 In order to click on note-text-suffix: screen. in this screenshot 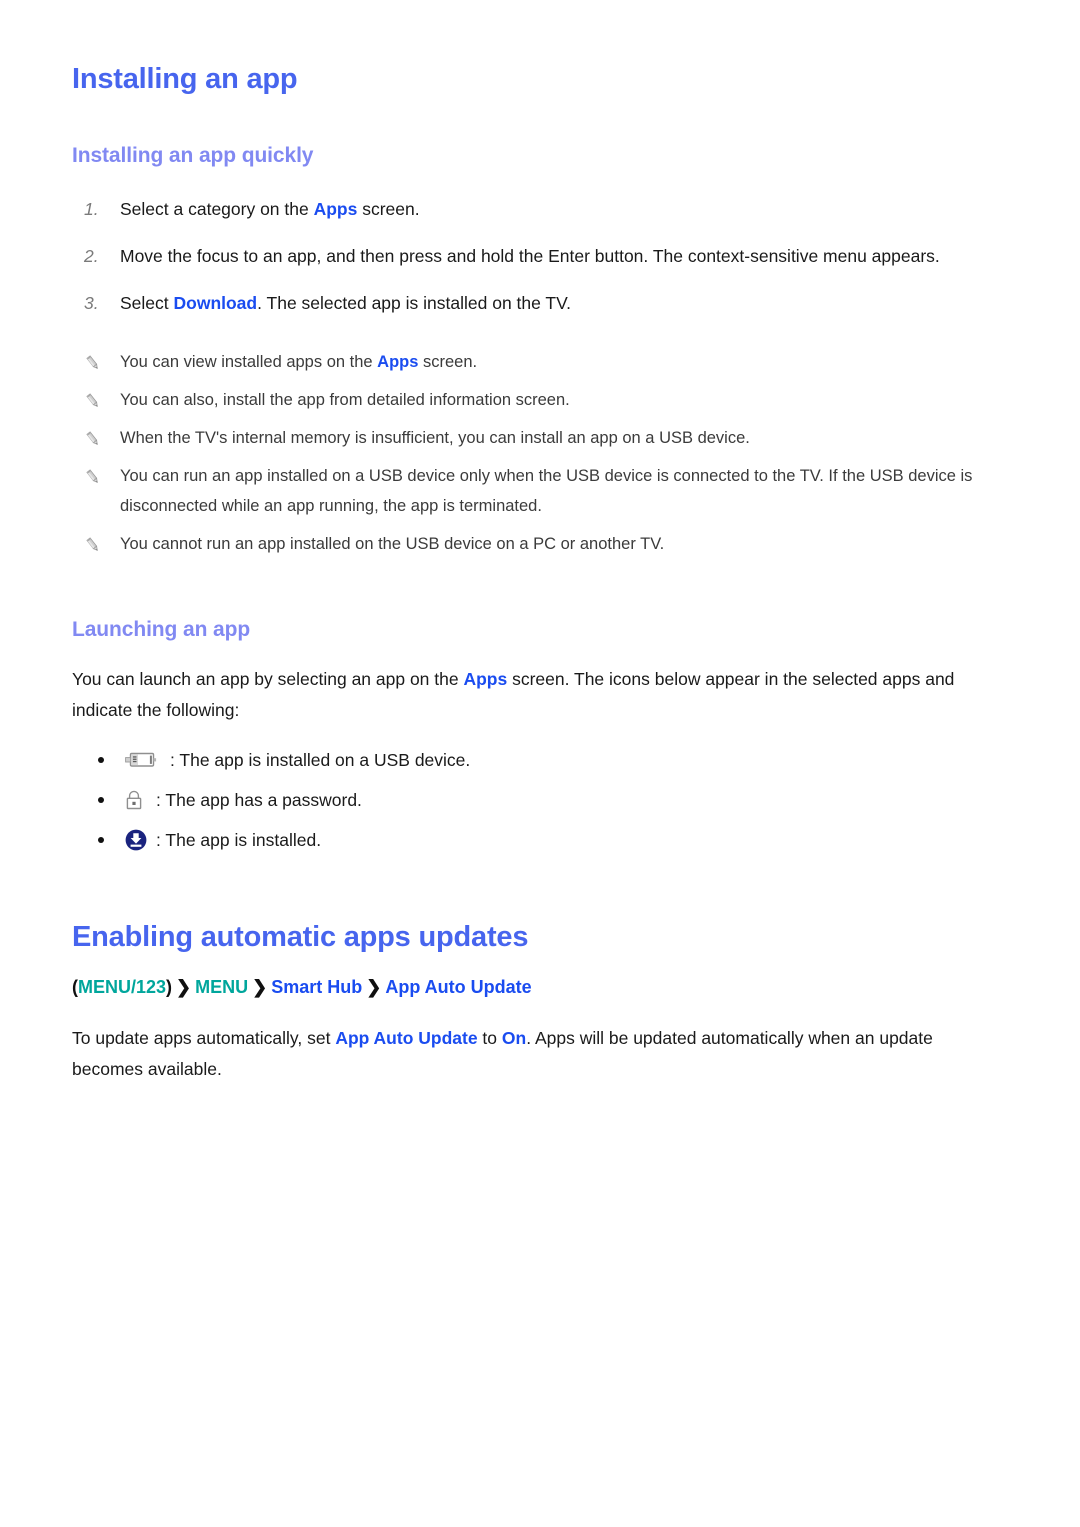, I will do `click(448, 361)`.